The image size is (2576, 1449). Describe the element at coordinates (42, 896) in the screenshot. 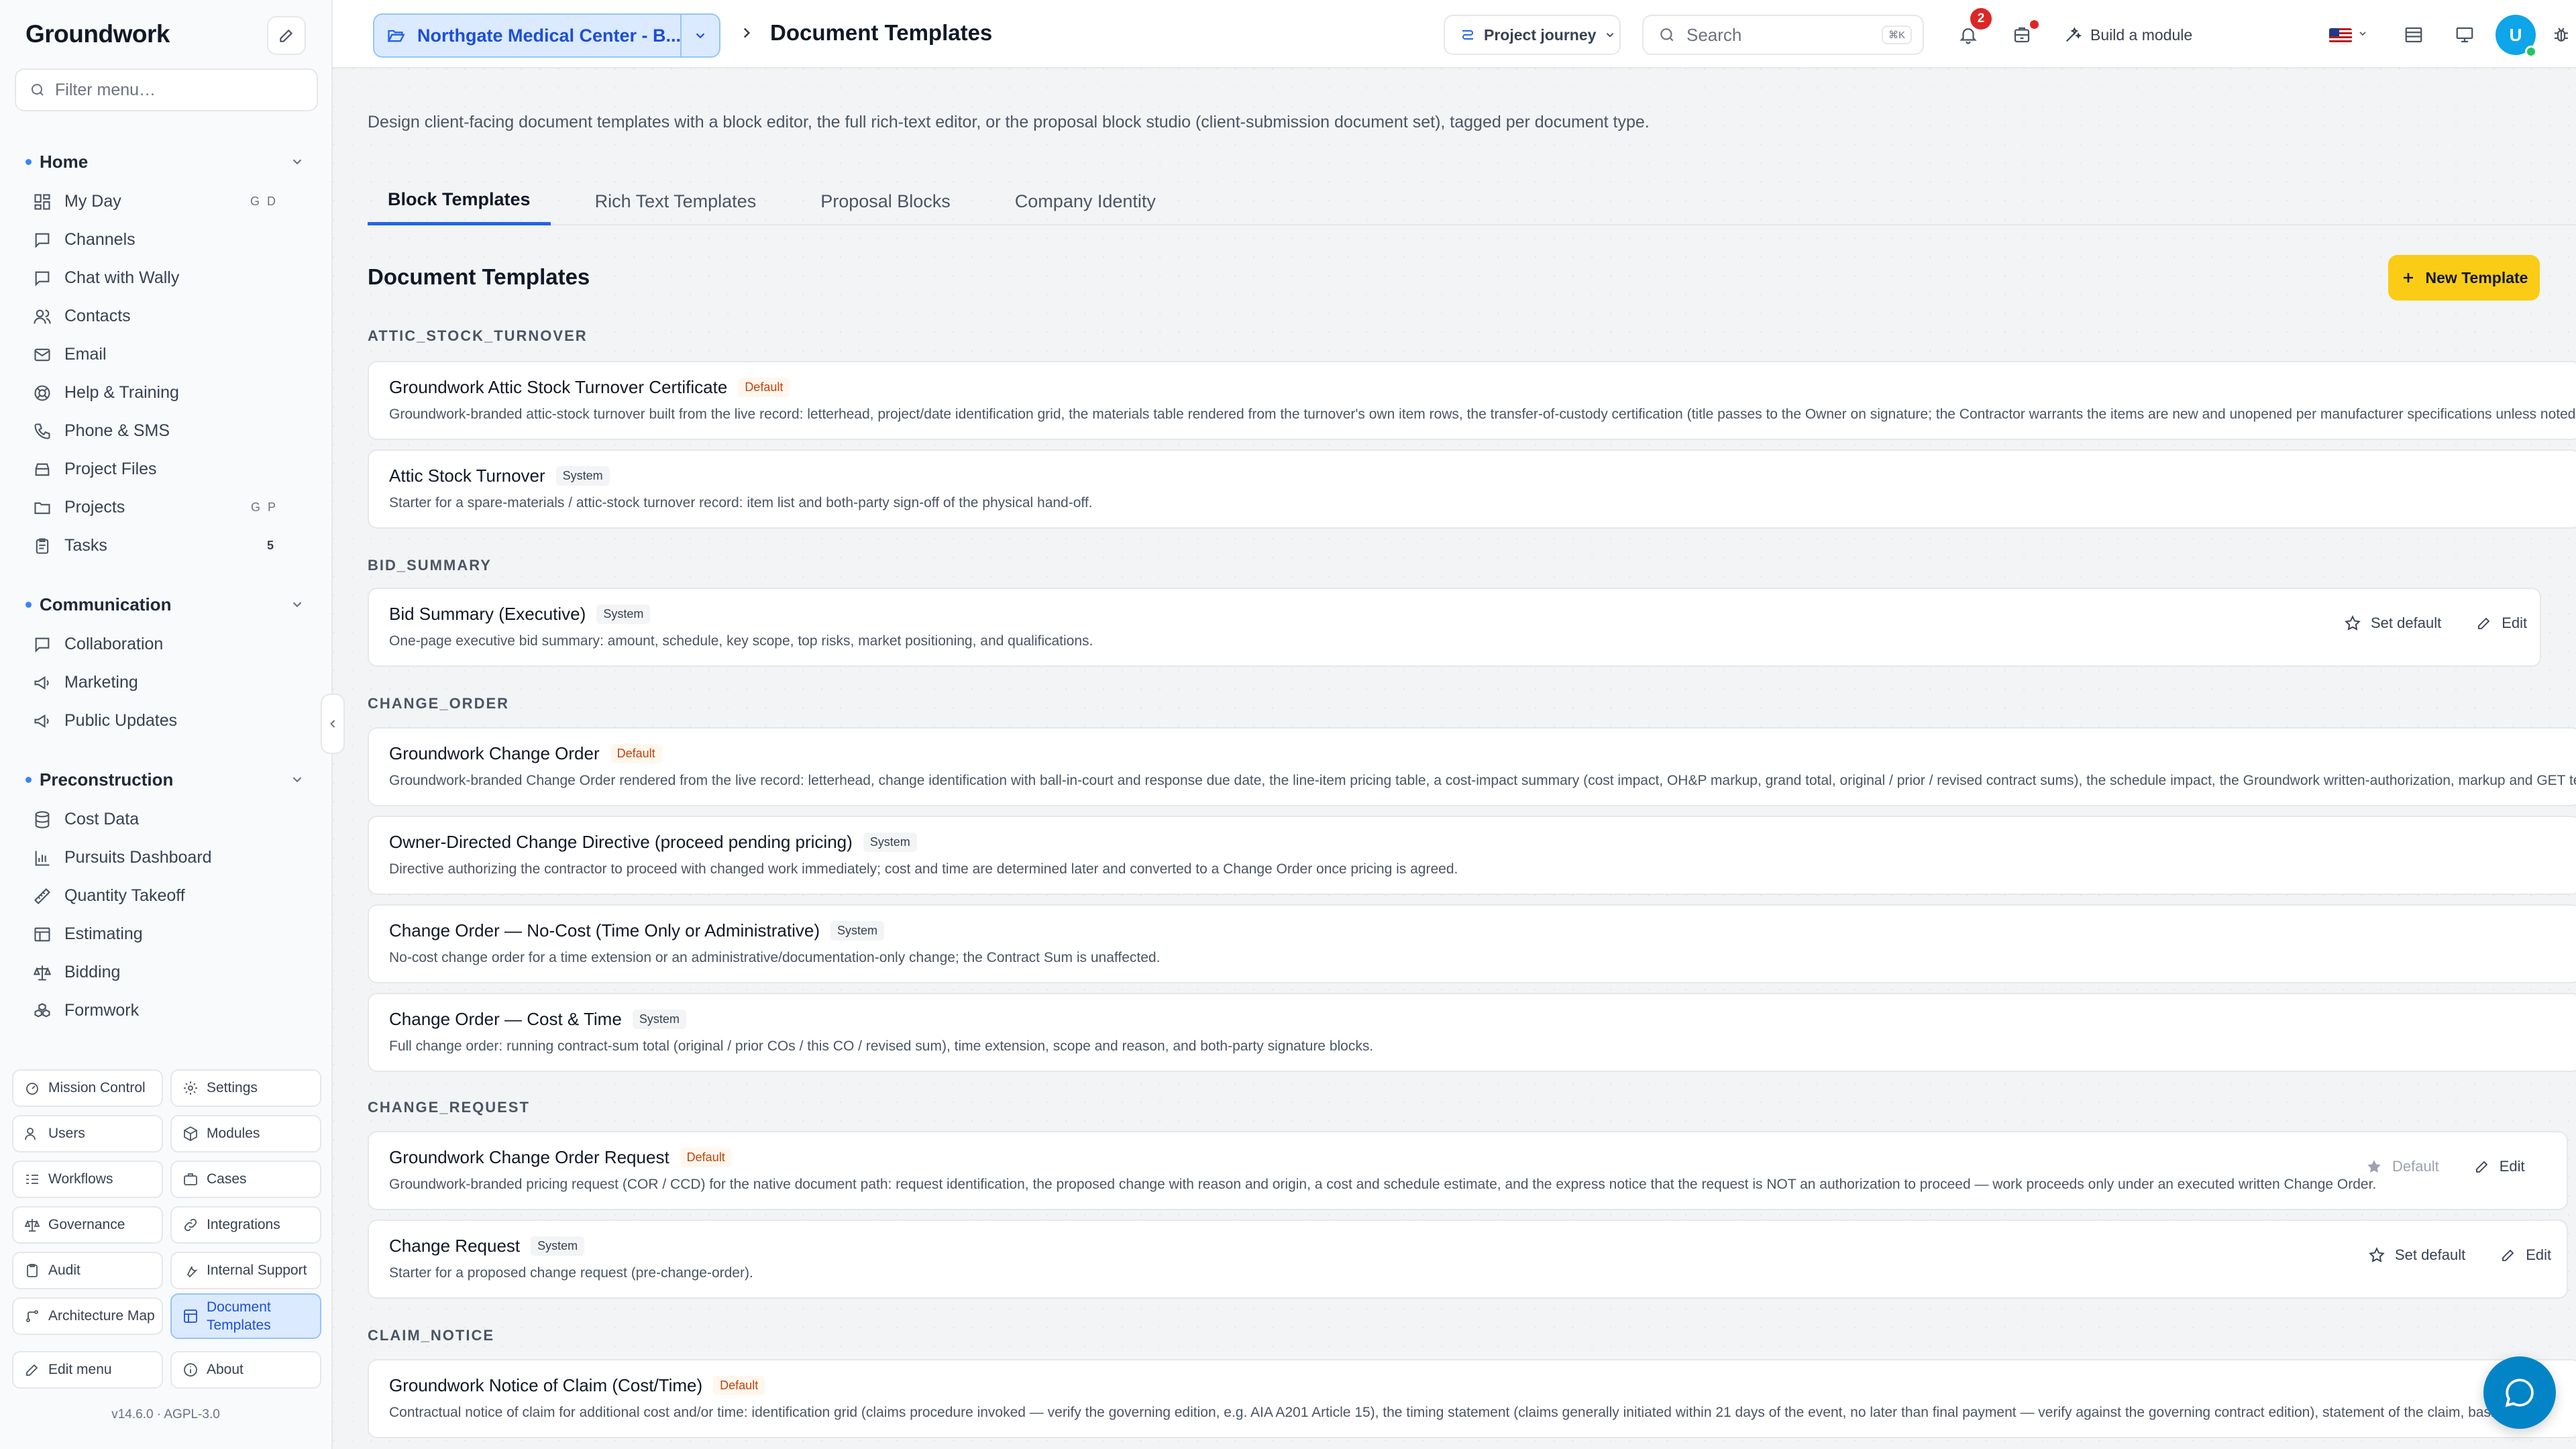

I see `ruler-icon` at that location.